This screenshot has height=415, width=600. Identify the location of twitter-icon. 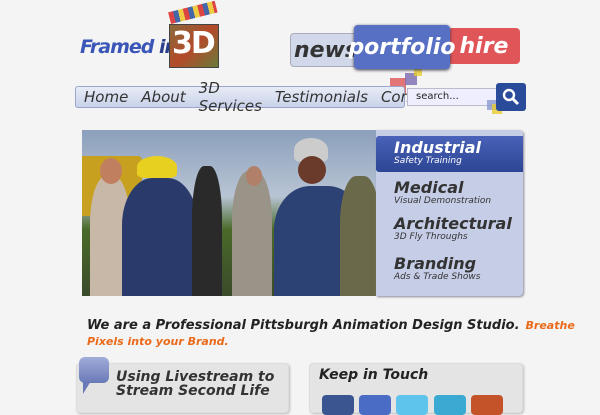
(412, 405).